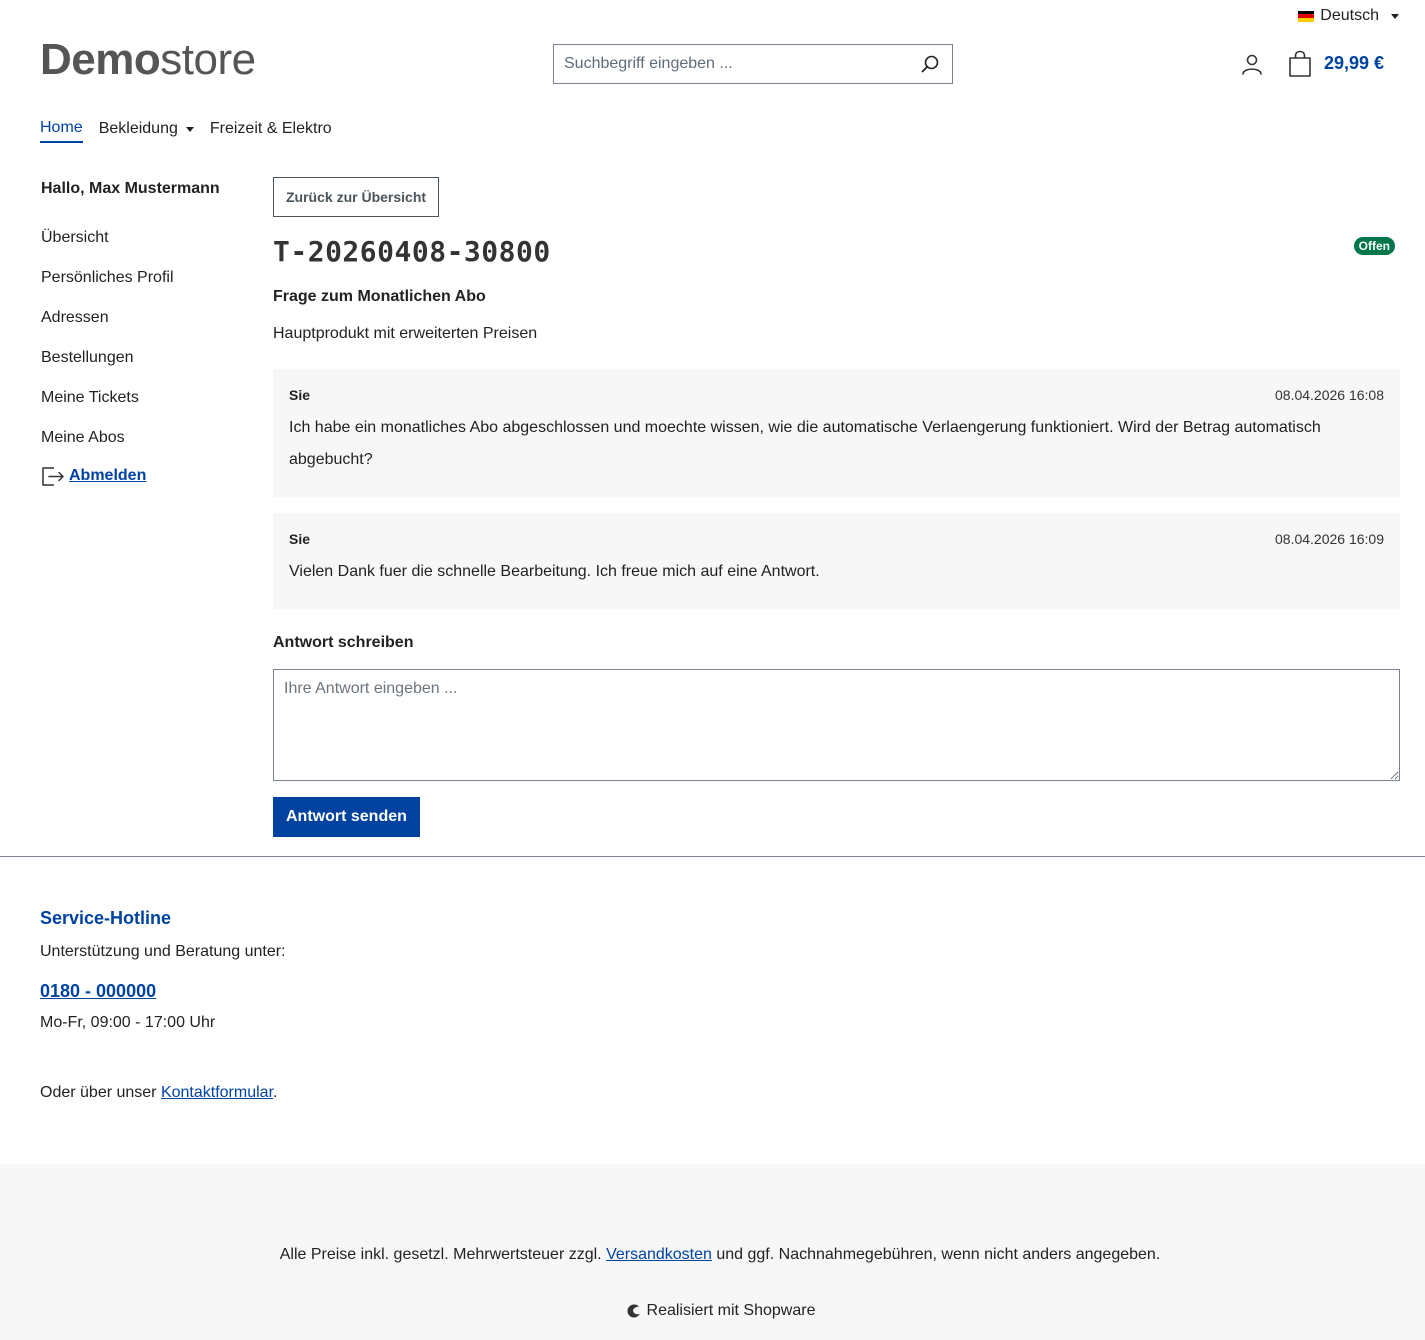 The image size is (1425, 1340). What do you see at coordinates (208, 59) in the screenshot?
I see `logo-light-text: store` at bounding box center [208, 59].